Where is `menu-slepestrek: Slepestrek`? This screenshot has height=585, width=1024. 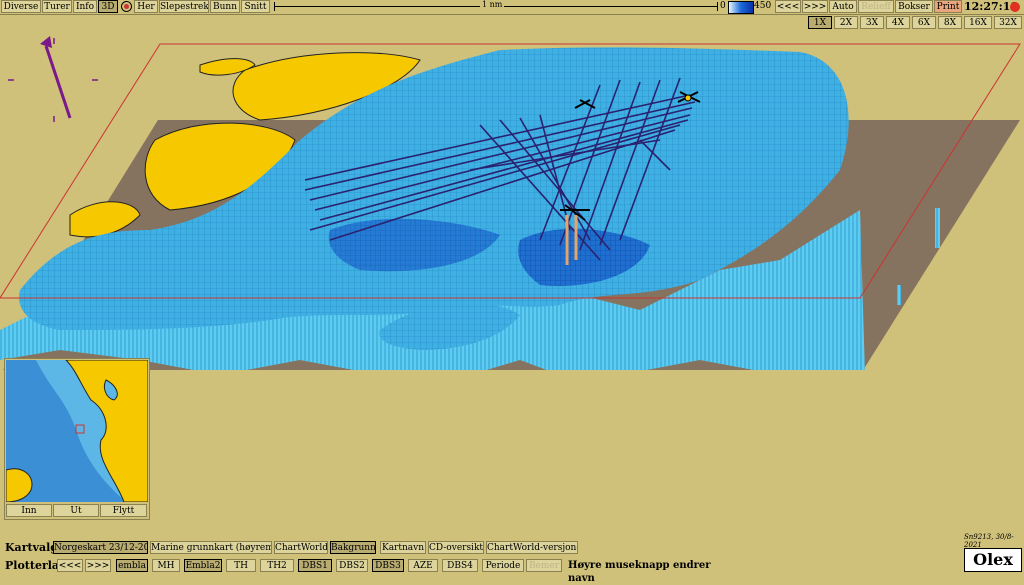 menu-slepestrek: Slepestrek is located at coordinates (184, 6).